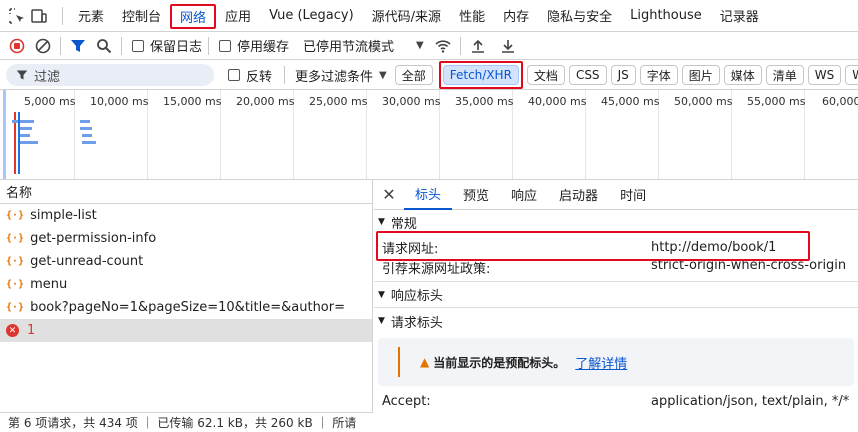 The width and height of the screenshot is (858, 432). Describe the element at coordinates (4, 134) in the screenshot. I see `timeline-cursor` at that location.